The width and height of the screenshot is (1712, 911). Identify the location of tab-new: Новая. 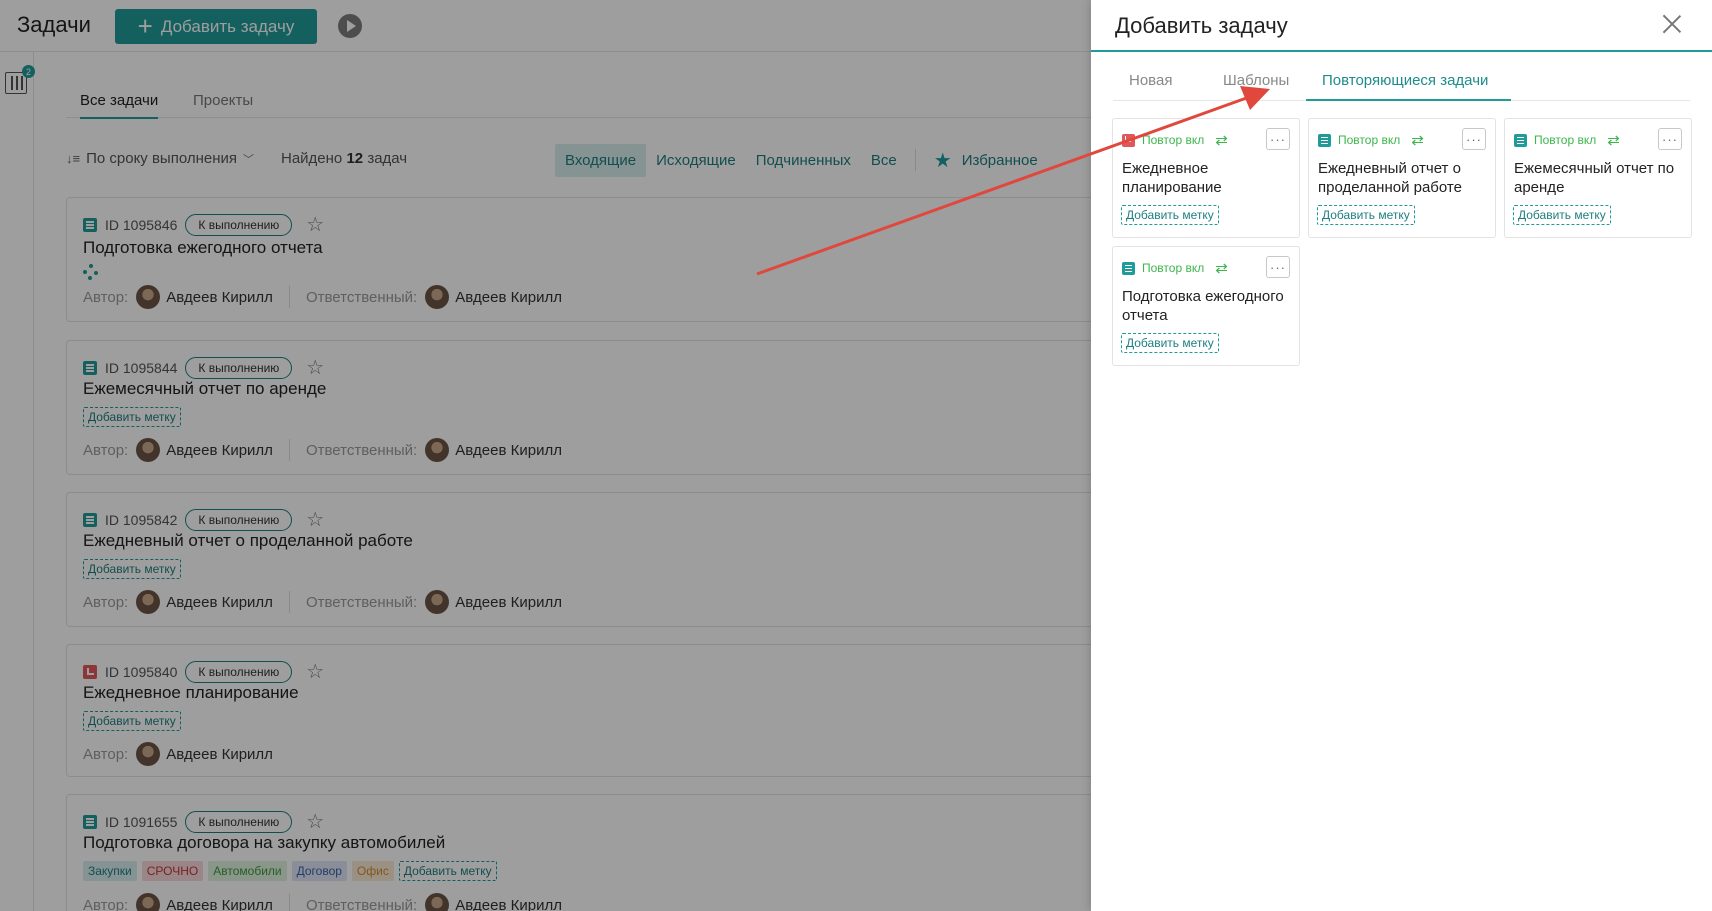
(1150, 85).